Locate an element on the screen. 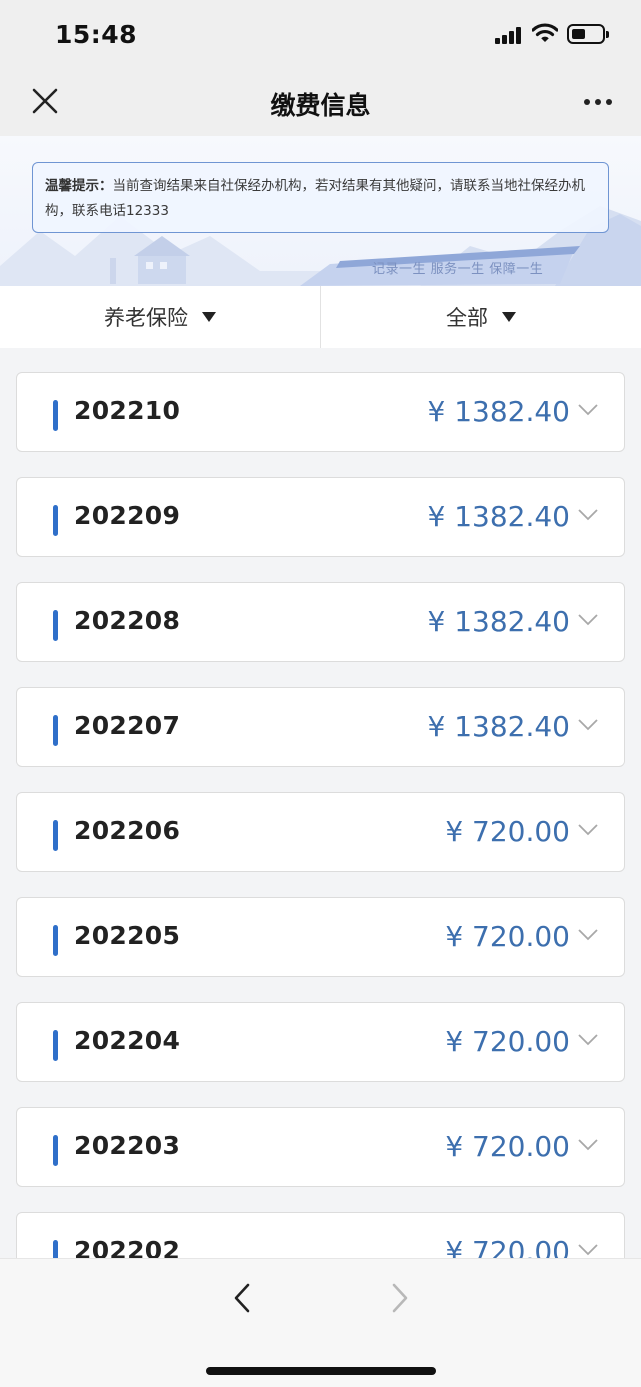  cellular-signal-icon is located at coordinates (508, 35).